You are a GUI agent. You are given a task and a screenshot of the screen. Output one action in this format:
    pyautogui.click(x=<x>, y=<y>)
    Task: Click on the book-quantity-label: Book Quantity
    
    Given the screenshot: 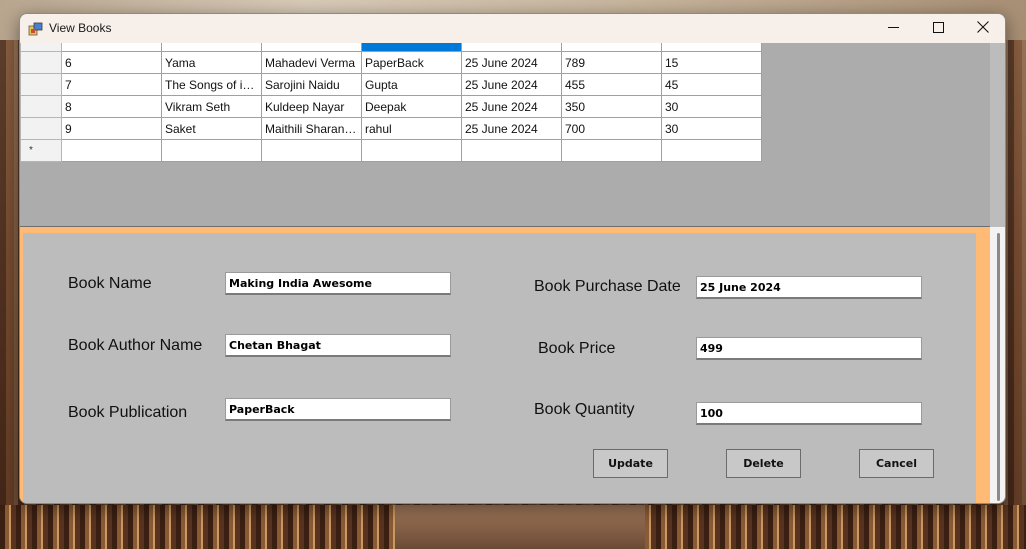 What is the action you would take?
    pyautogui.click(x=584, y=409)
    